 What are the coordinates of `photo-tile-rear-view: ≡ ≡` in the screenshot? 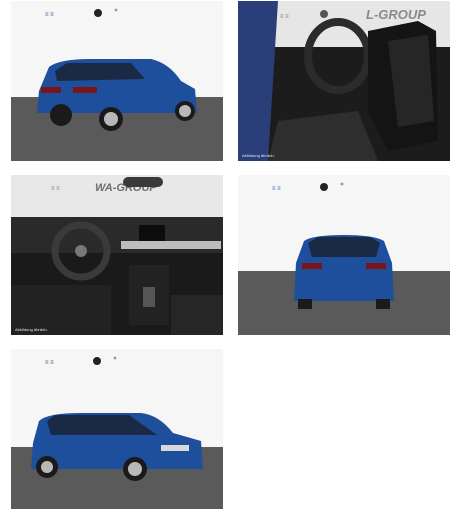 It's located at (344, 255).